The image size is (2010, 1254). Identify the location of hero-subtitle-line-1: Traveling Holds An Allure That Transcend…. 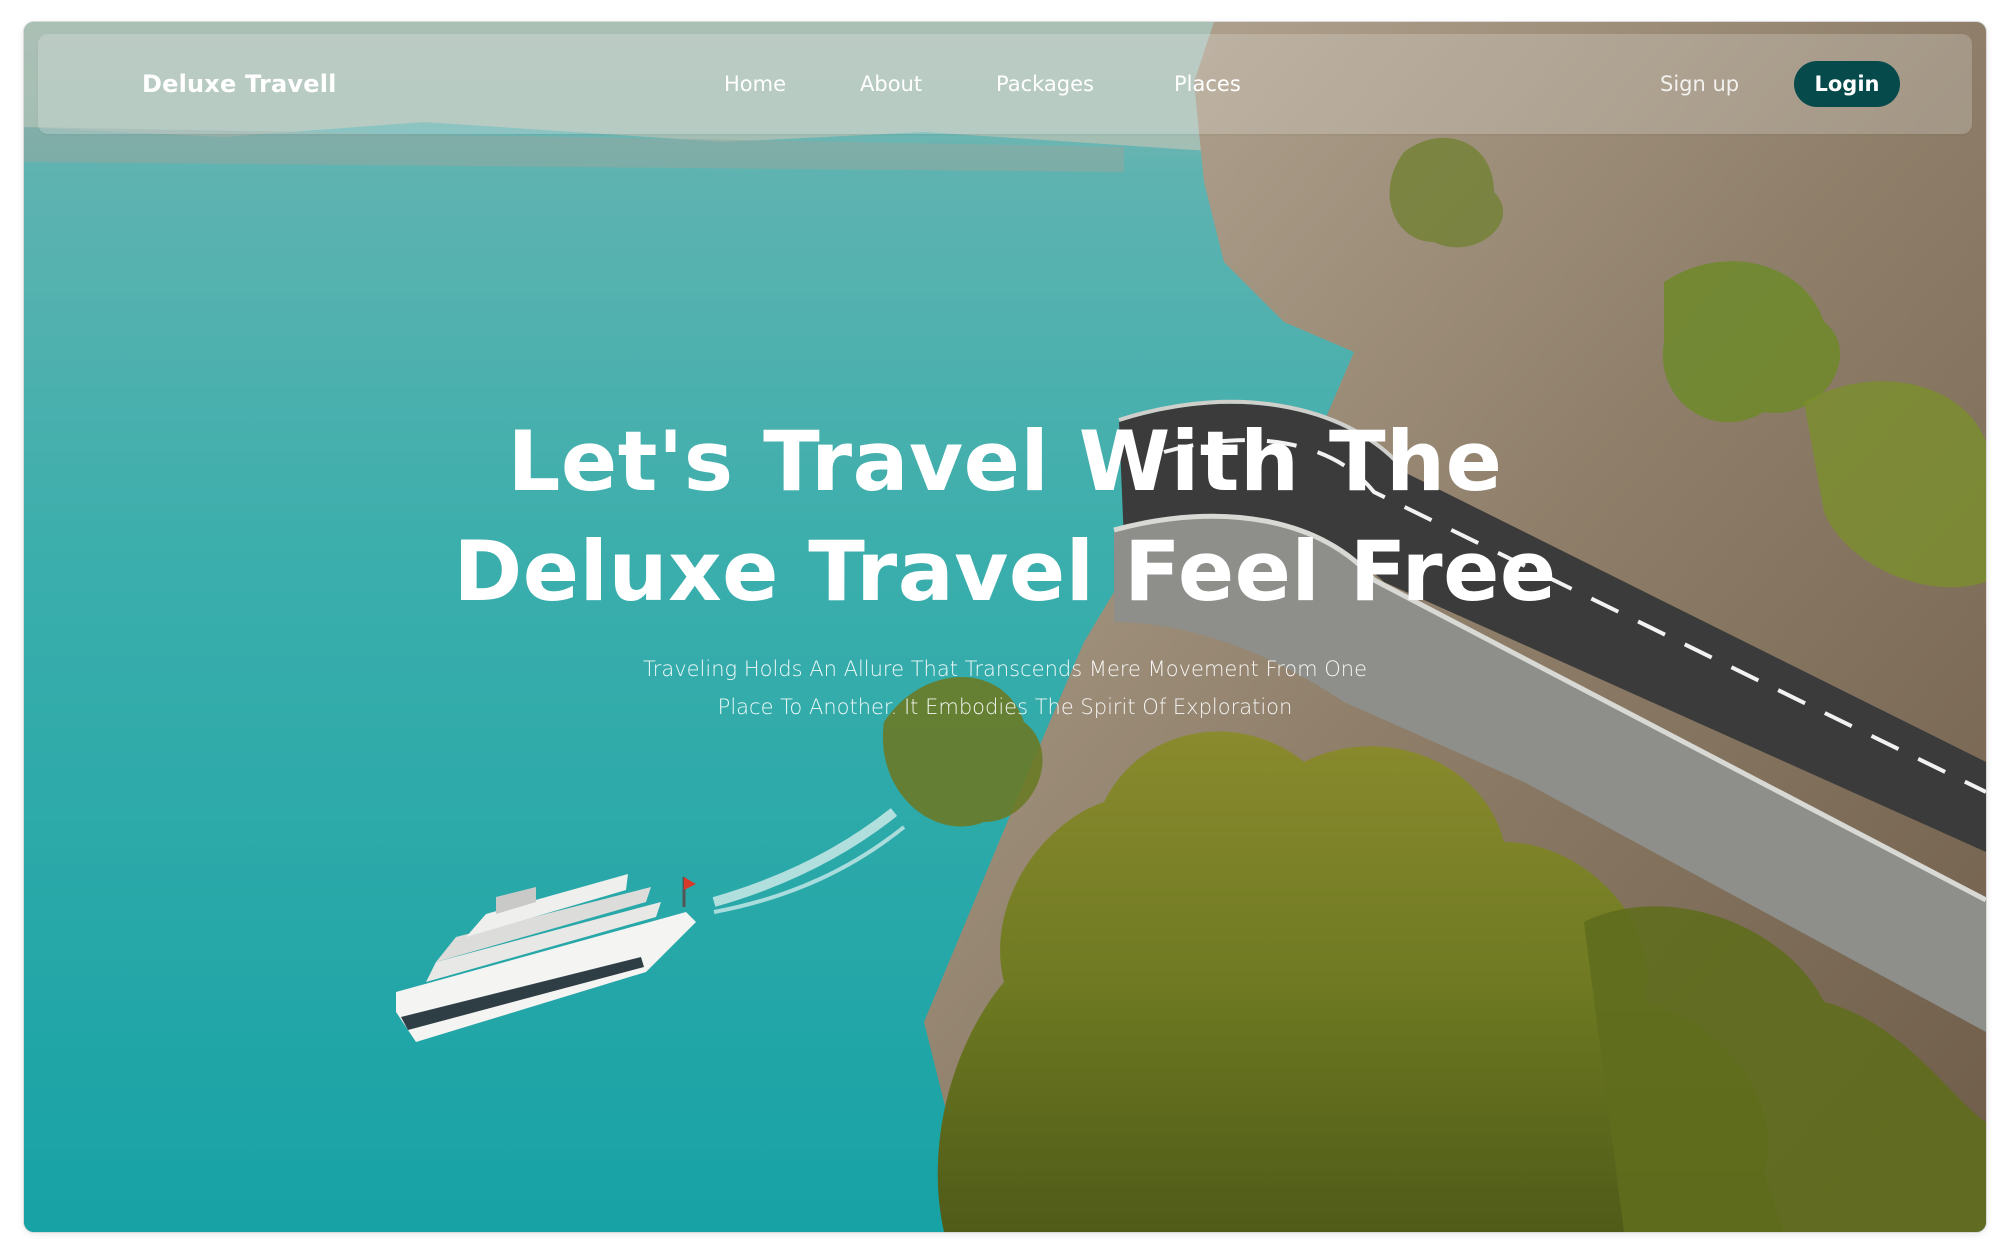
(1005, 669).